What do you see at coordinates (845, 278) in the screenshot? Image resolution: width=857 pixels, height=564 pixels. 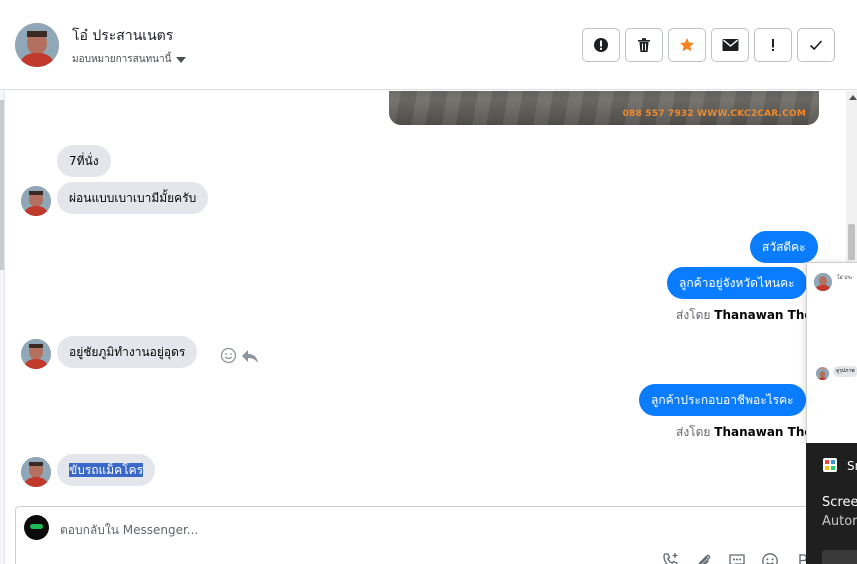 I see `preview-contact-name: โอ๋ ประ` at bounding box center [845, 278].